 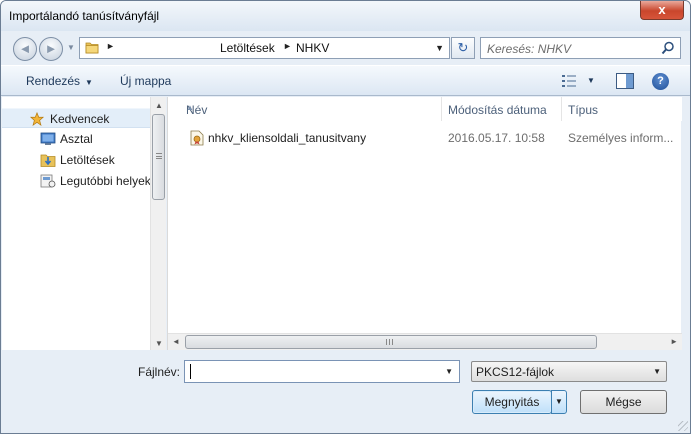 What do you see at coordinates (311, 371) in the screenshot?
I see `filename-input` at bounding box center [311, 371].